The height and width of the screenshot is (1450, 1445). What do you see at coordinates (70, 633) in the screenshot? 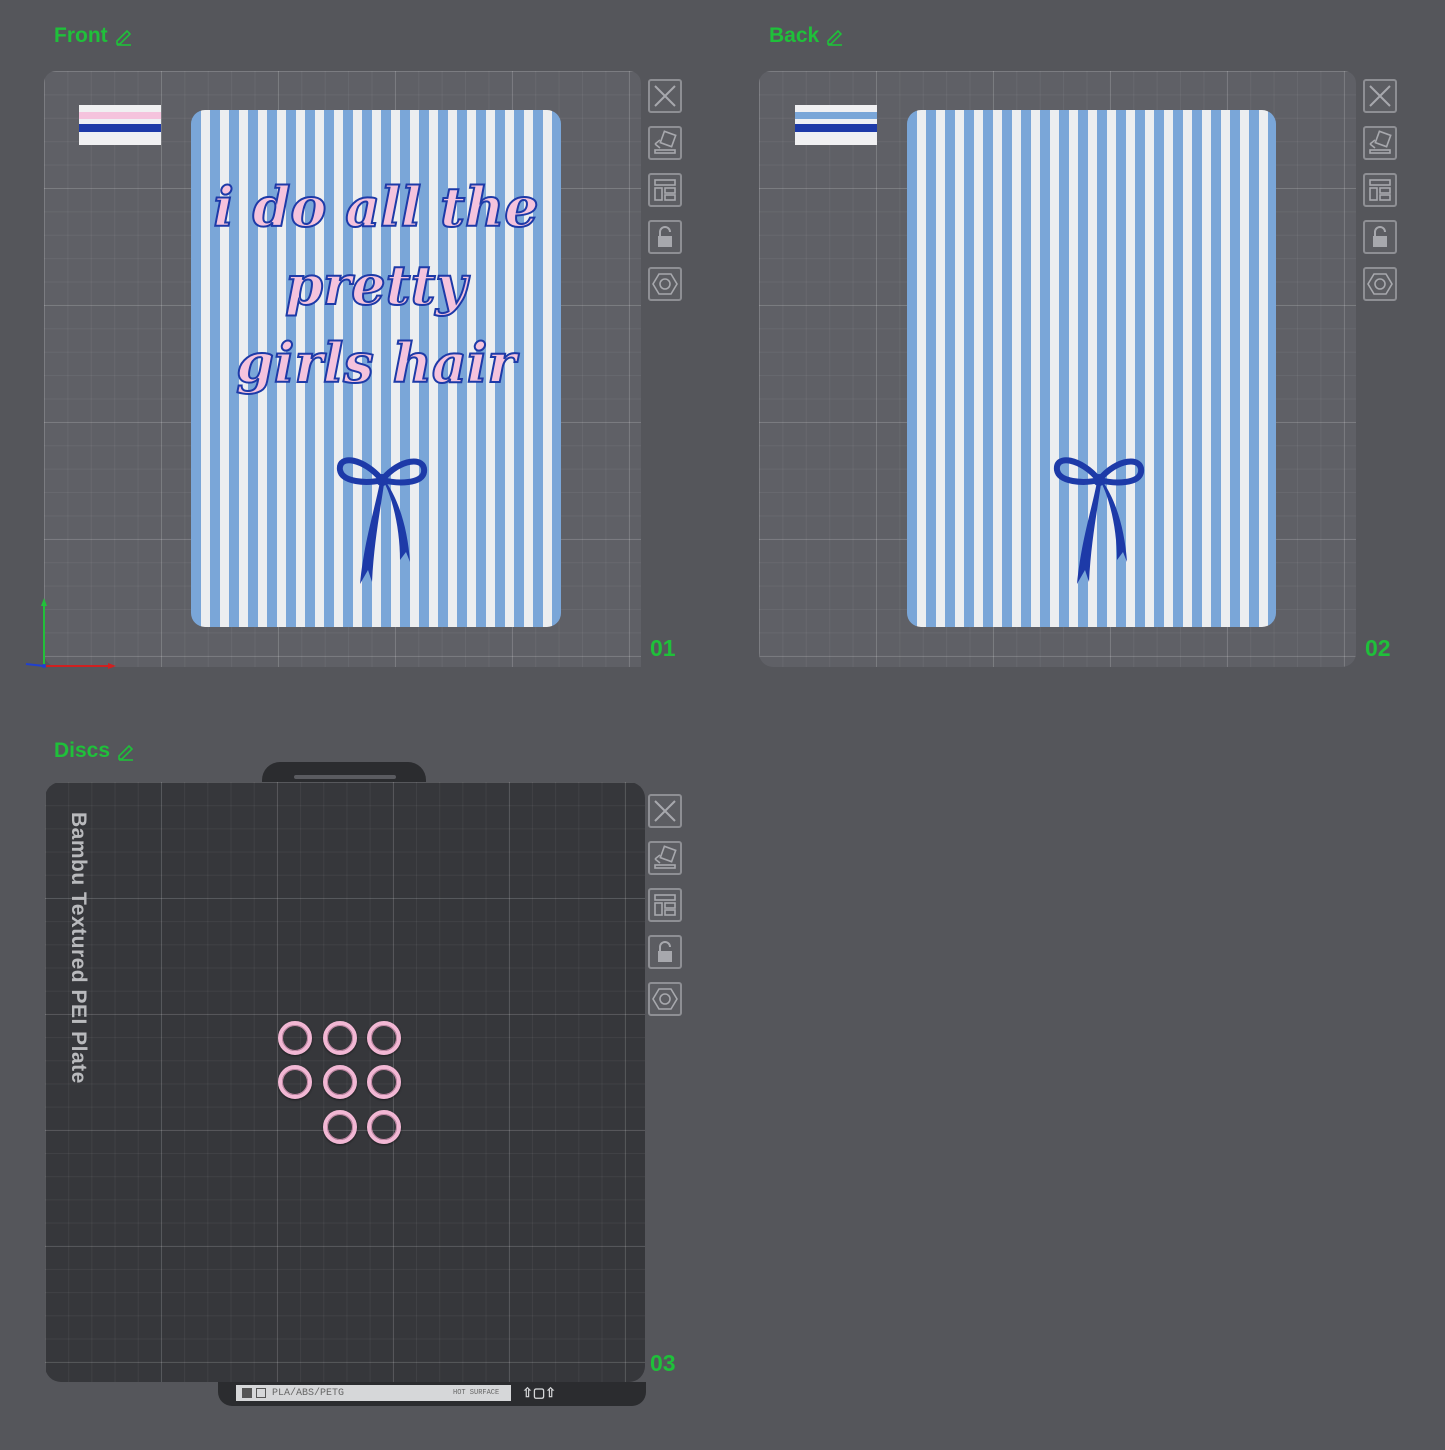
I see `axis-gizmo-icon` at bounding box center [70, 633].